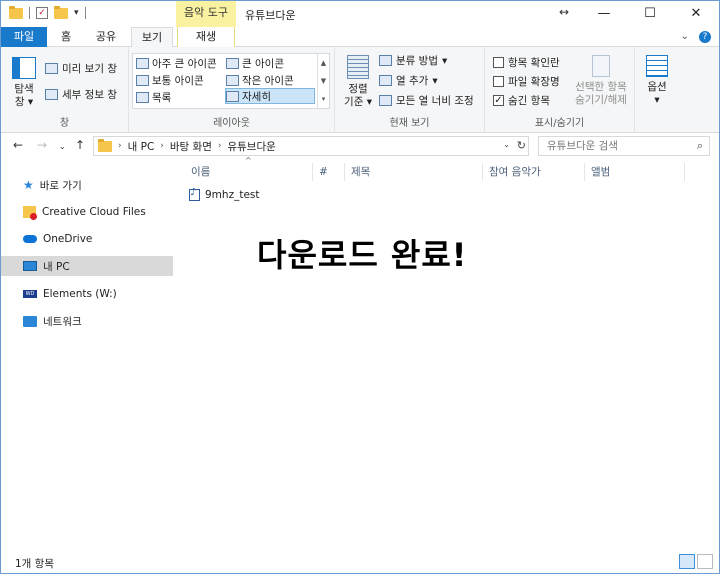  Describe the element at coordinates (624, 146) in the screenshot. I see `search-input: 유튜브다운 검색 ⌕` at that location.